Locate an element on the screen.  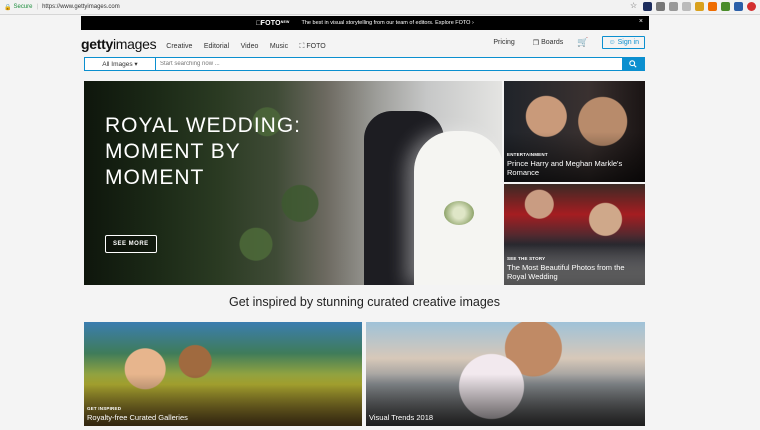
boards-icon: ❐ is located at coordinates (536, 43).